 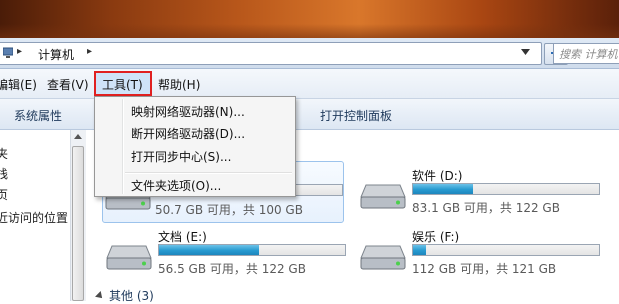 What do you see at coordinates (123, 146) in the screenshot?
I see `menu-gutter` at bounding box center [123, 146].